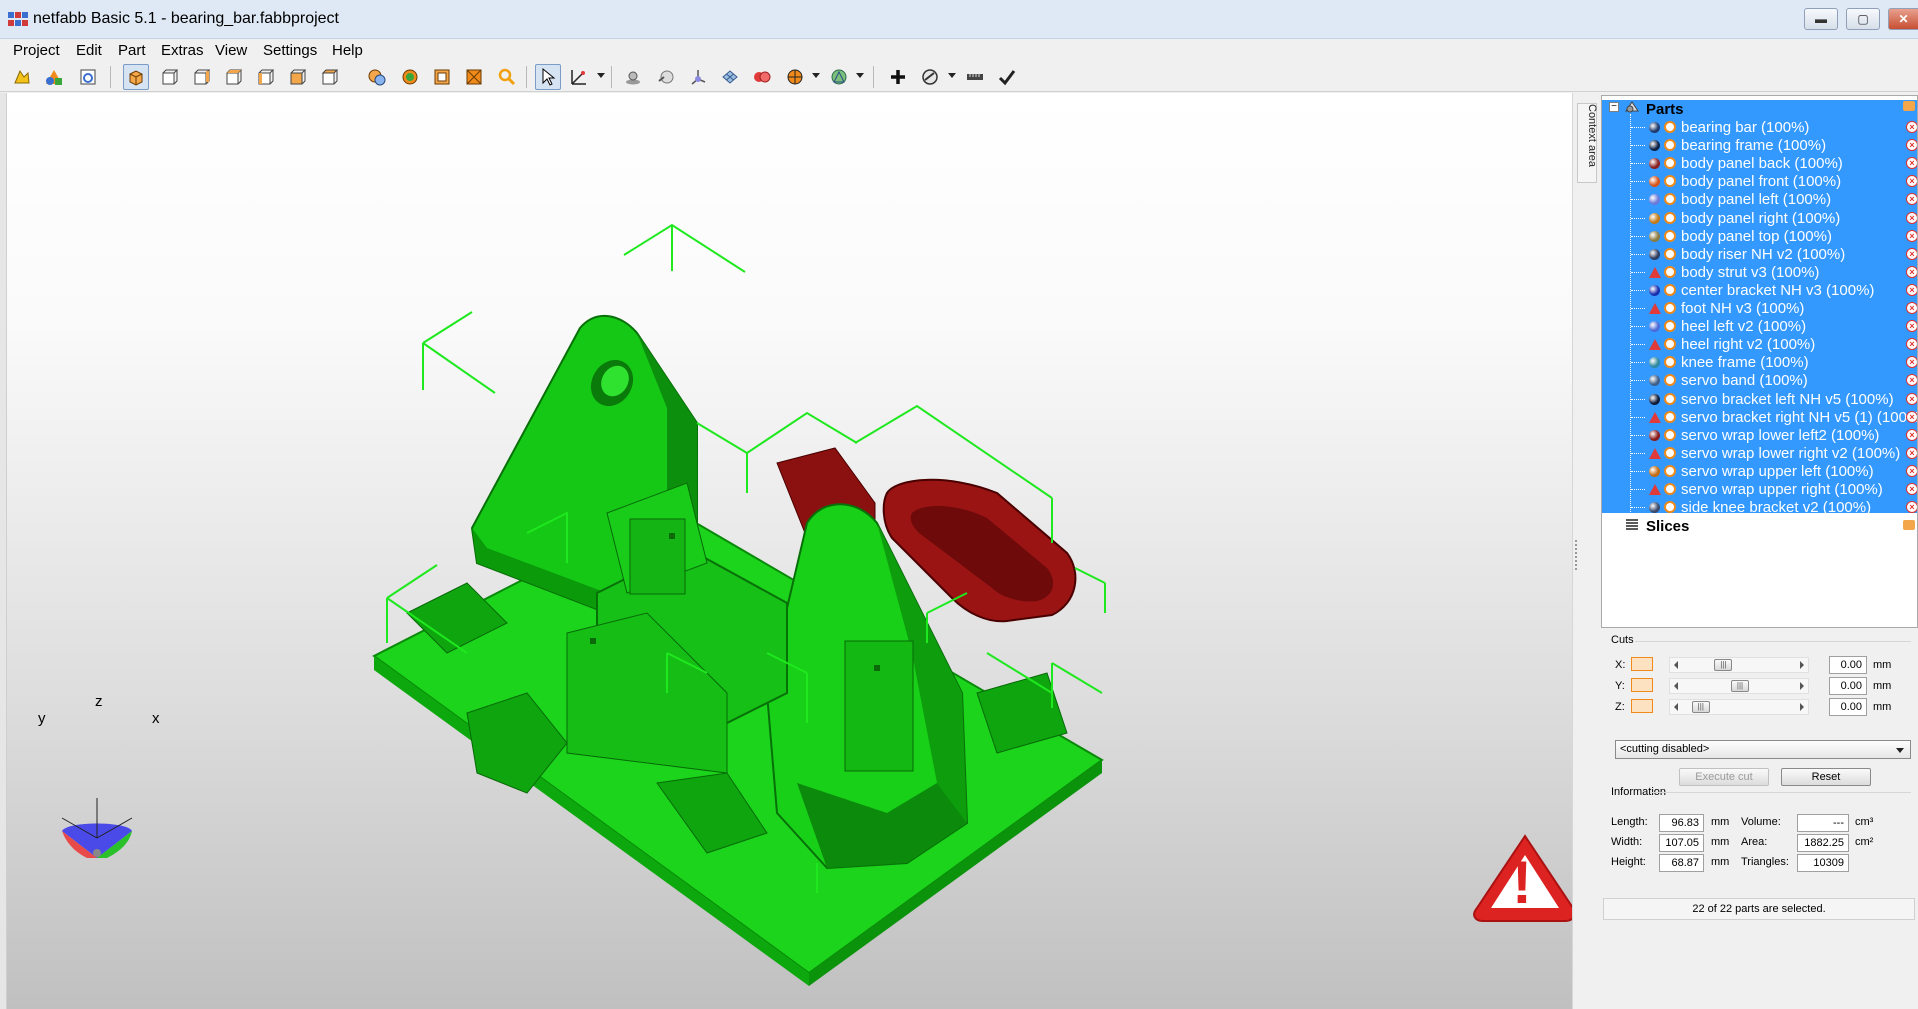  I want to click on tree-part-row: servo wrap upper right (100%) ×, so click(1759, 489).